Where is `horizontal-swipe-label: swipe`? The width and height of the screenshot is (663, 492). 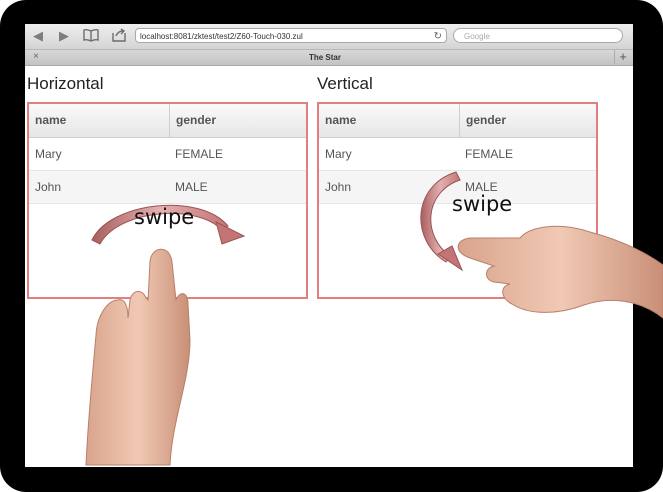
horizontal-swipe-label: swipe is located at coordinates (164, 217).